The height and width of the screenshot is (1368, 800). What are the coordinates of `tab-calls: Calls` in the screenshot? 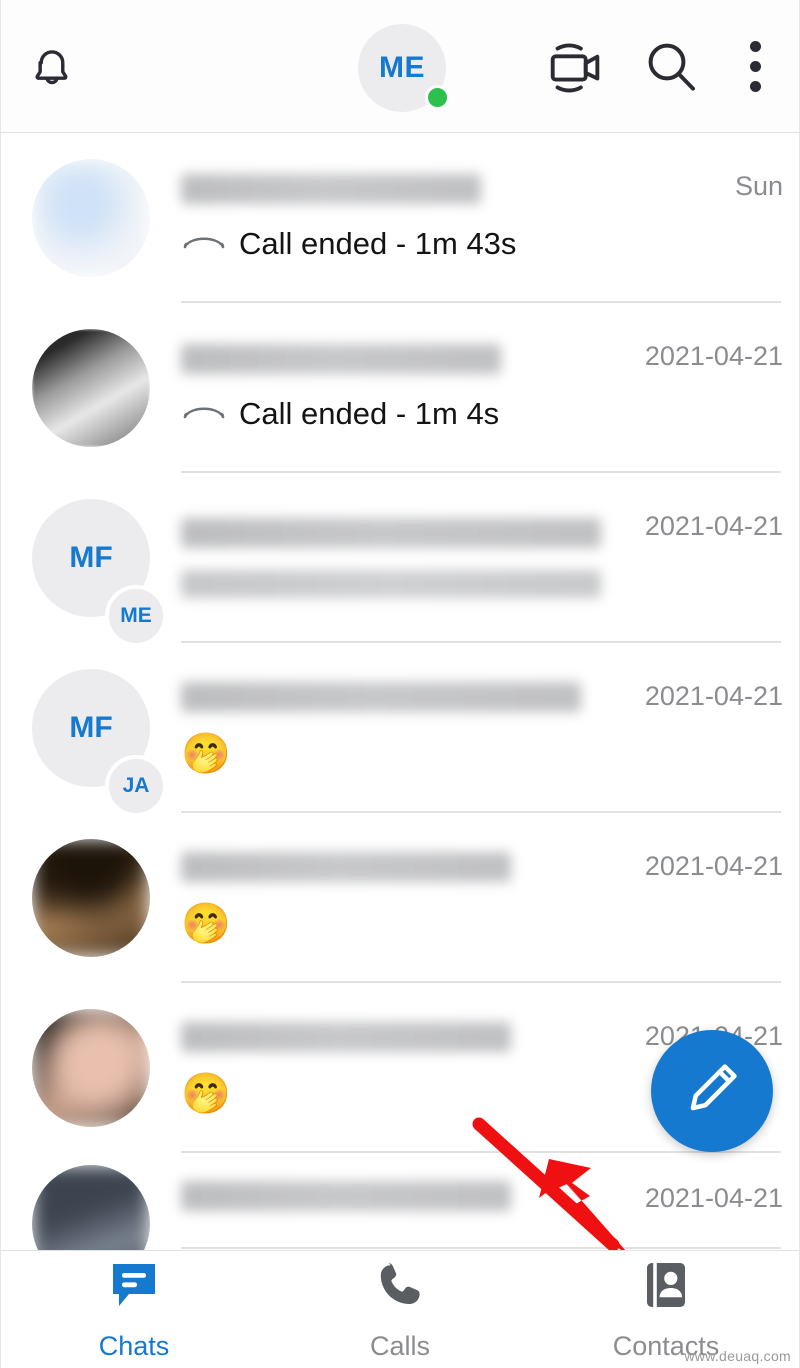 It's located at (400, 1309).